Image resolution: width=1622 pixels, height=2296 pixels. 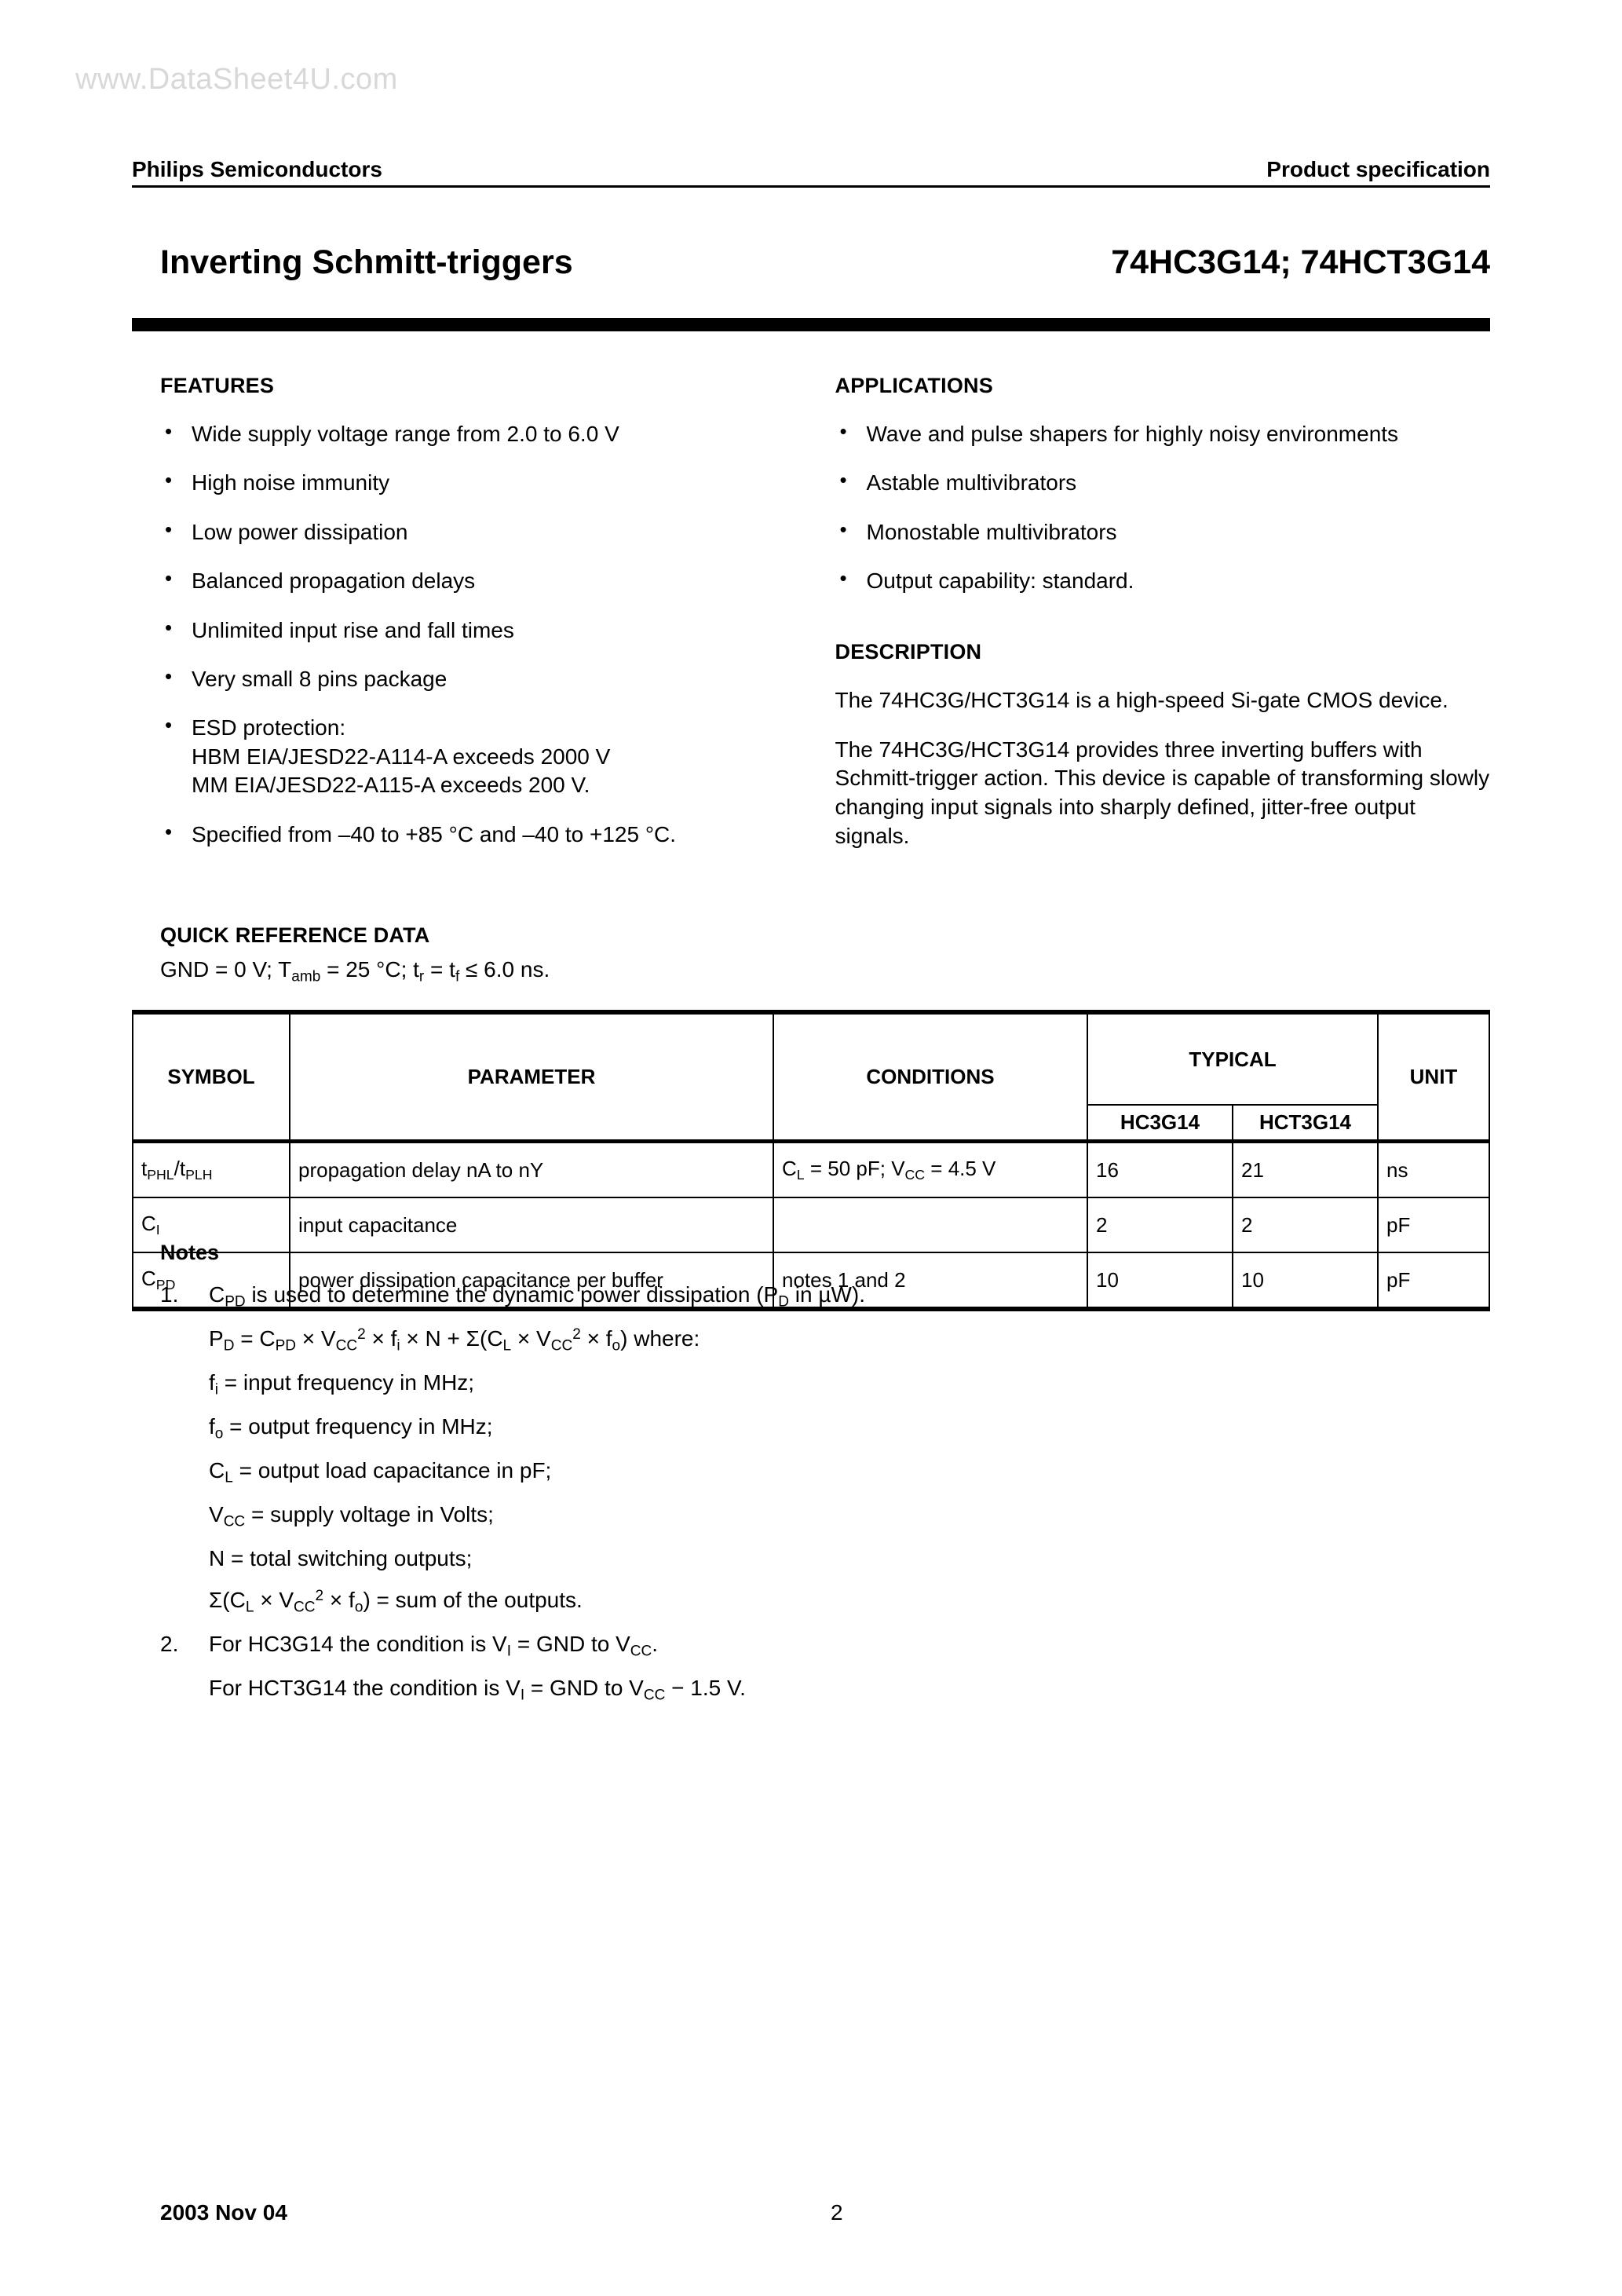 I want to click on company-name: Philips Semiconductors, so click(x=257, y=169).